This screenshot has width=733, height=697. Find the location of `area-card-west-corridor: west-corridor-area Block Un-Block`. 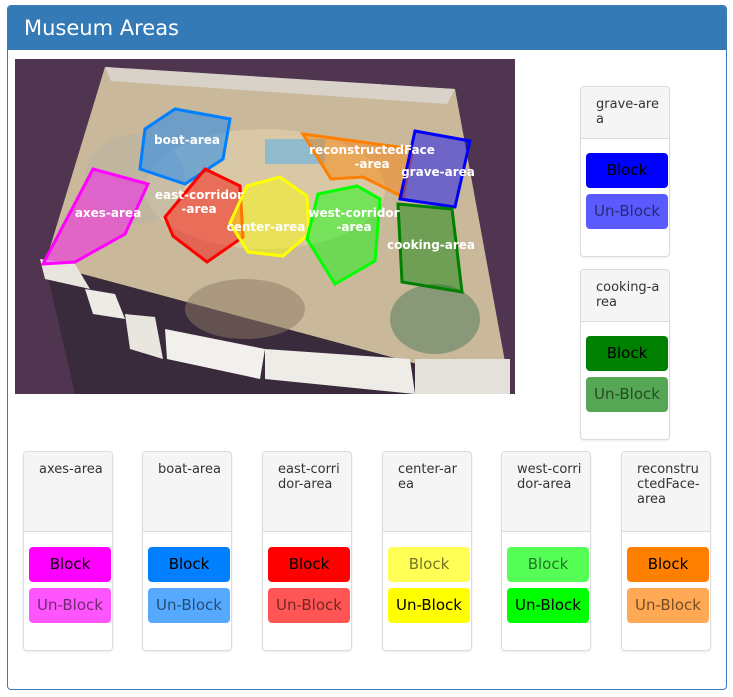

area-card-west-corridor: west-corridor-area Block Un-Block is located at coordinates (546, 551).